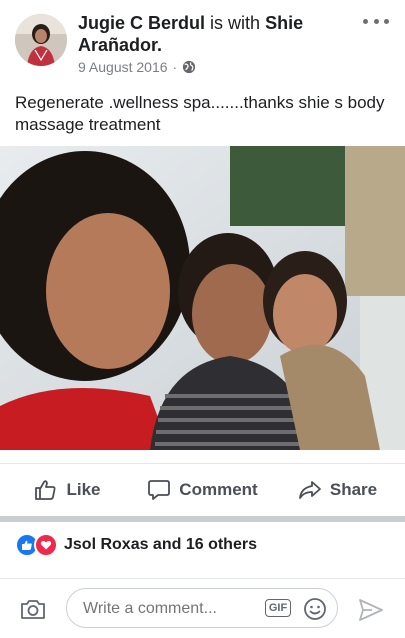 The image size is (405, 638). What do you see at coordinates (160, 544) in the screenshot?
I see `reactions-text: Jsol Roxas and 16 others` at bounding box center [160, 544].